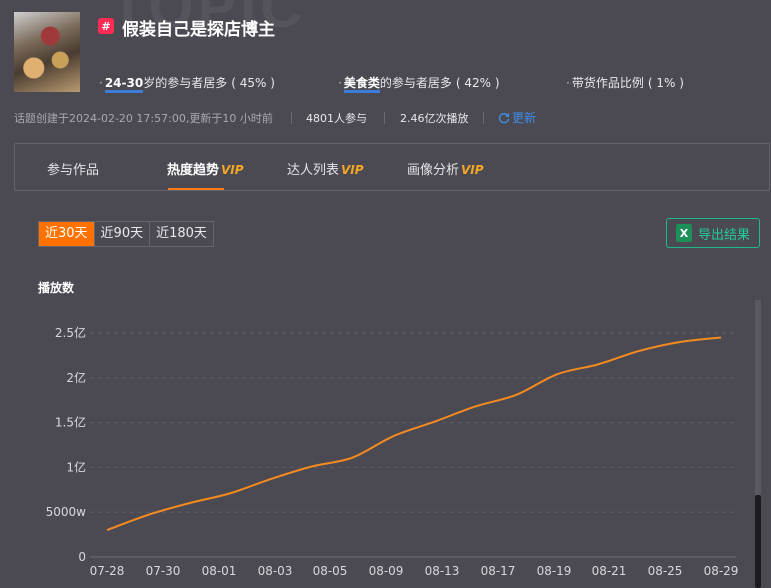 Image resolution: width=771 pixels, height=588 pixels. What do you see at coordinates (554, 571) in the screenshot?
I see `x-tick-label: 08-19` at bounding box center [554, 571].